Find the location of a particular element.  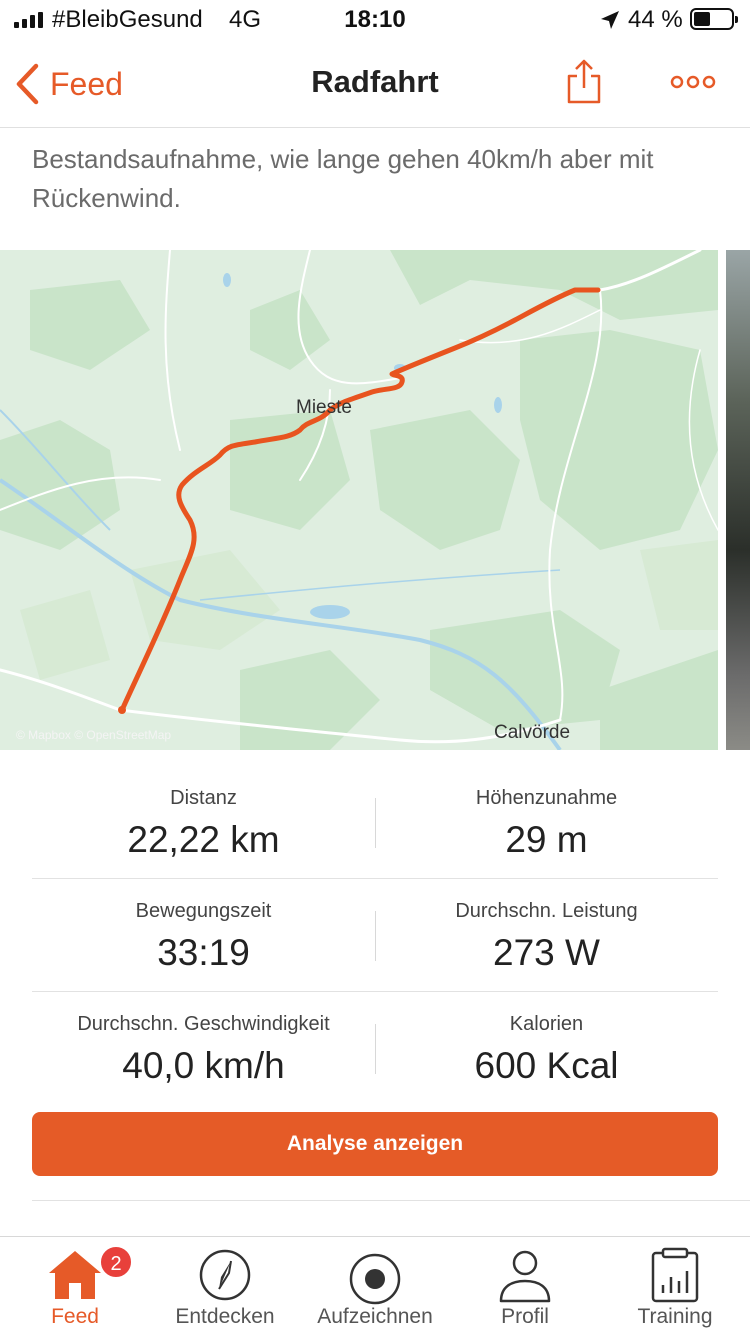

stat-average-speed: Durchschn. Geschwindigkeit 40,0 km/h is located at coordinates (203, 1040).